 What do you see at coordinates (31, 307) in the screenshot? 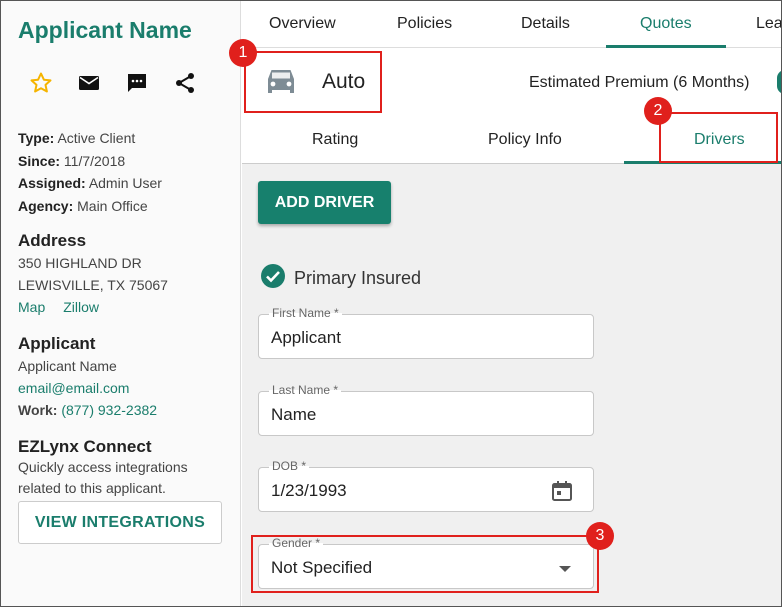
I see `map-link: Map` at bounding box center [31, 307].